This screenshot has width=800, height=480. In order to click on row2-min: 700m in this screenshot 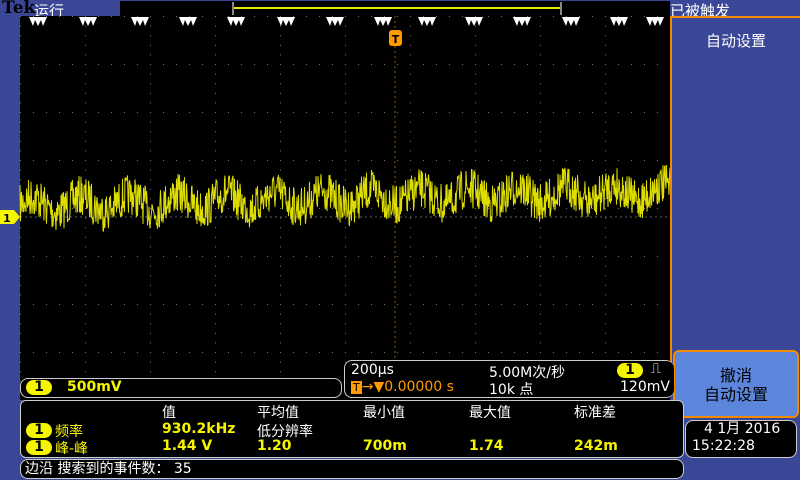, I will do `click(385, 446)`.